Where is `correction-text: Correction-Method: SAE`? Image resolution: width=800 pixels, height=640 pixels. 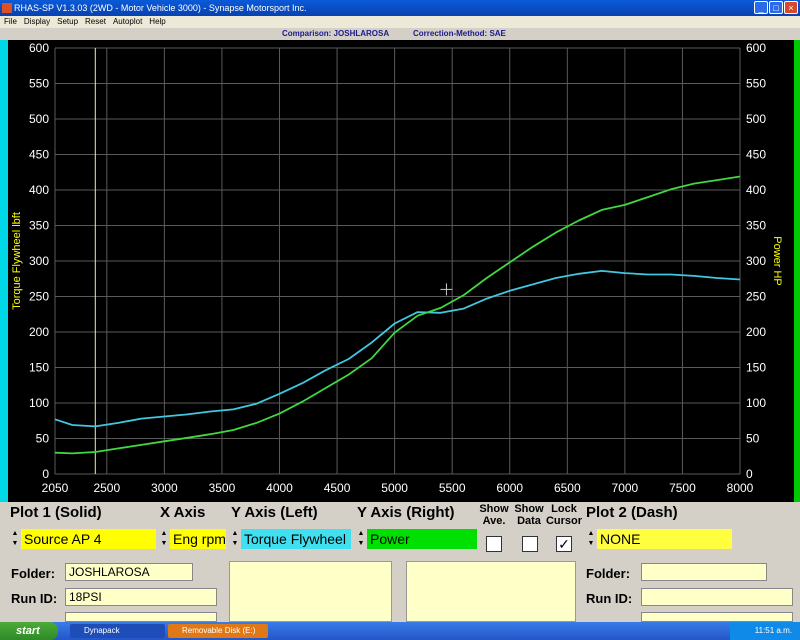
correction-text: Correction-Method: SAE is located at coordinates (459, 33).